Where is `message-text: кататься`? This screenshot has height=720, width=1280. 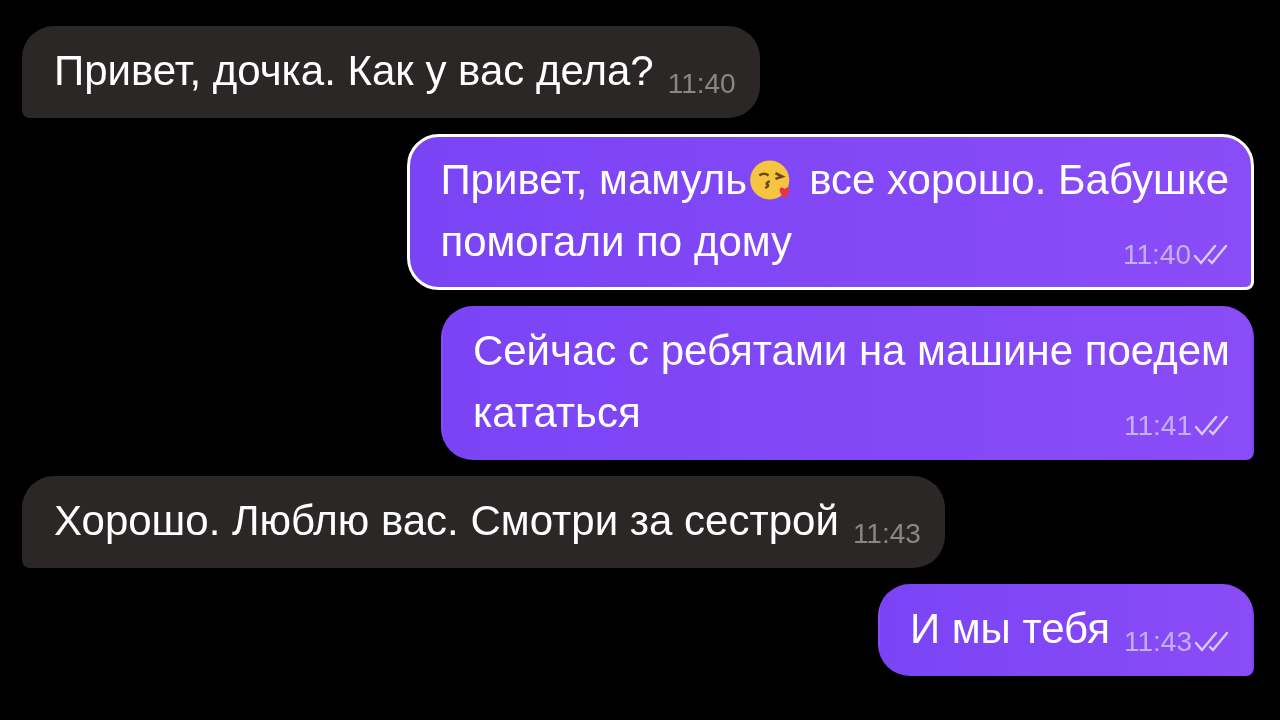
message-text: кататься is located at coordinates (556, 413).